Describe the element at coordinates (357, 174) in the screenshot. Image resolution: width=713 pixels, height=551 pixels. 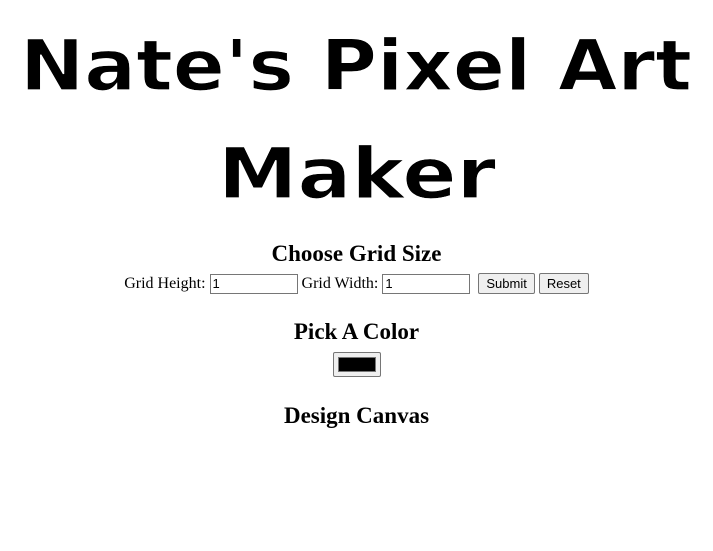
I see `title-line-2-outline: Maker` at that location.